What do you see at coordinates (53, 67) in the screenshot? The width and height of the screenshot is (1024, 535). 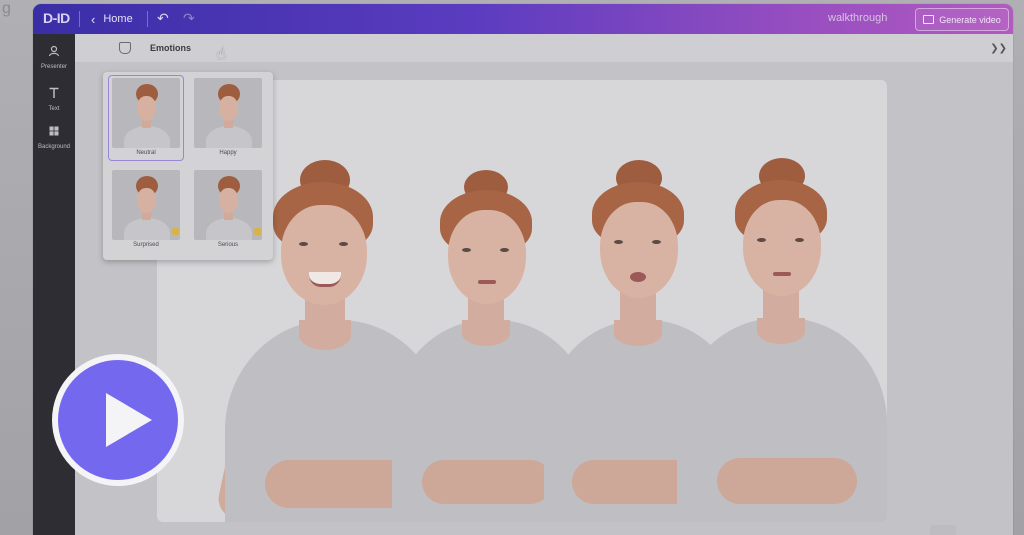 I see `sidebar-item-label: Presenter` at bounding box center [53, 67].